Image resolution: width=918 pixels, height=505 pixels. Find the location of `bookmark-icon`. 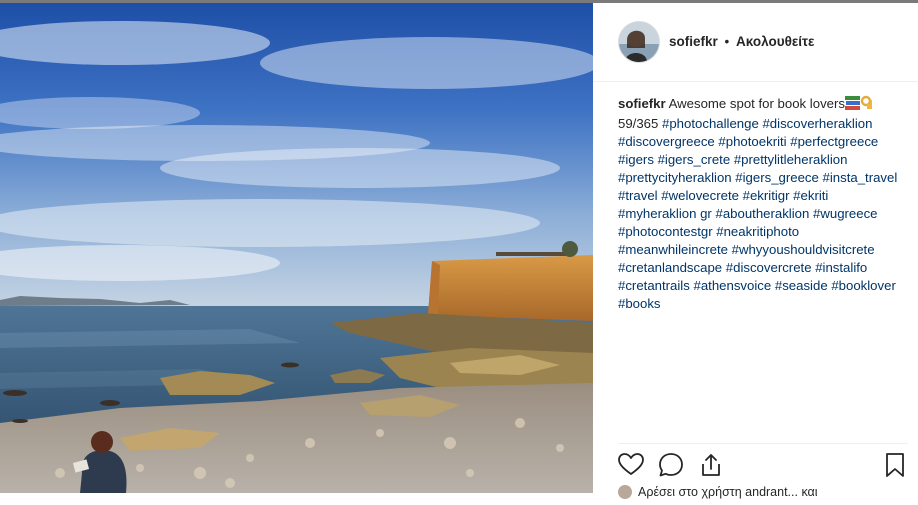

bookmark-icon is located at coordinates (895, 465).